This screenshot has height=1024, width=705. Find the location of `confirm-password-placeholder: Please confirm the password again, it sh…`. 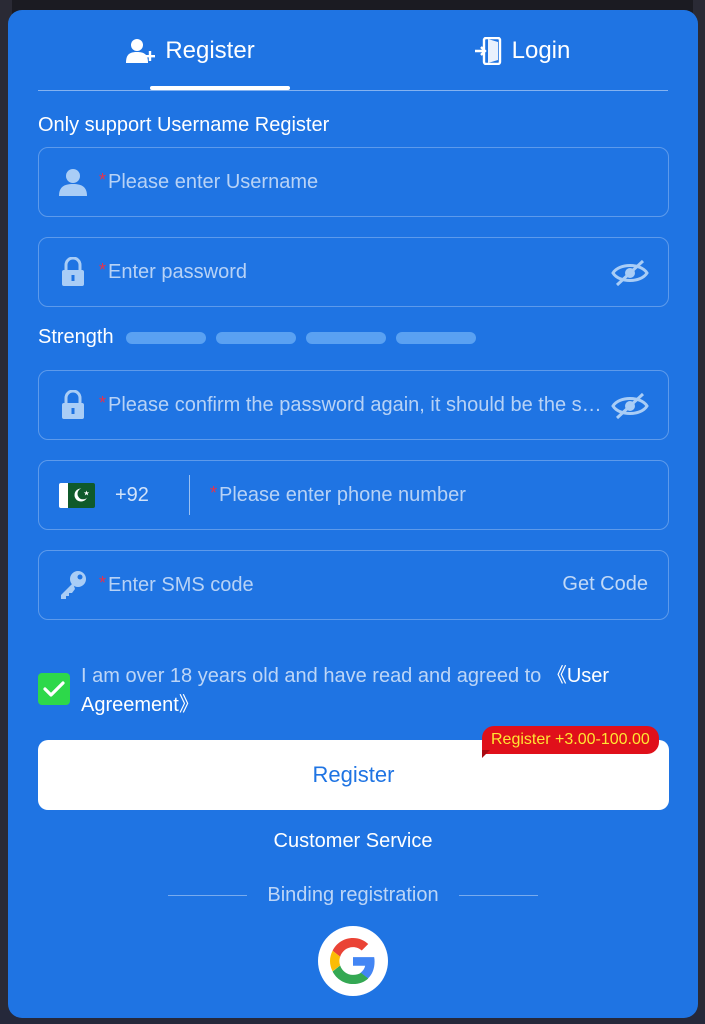

confirm-password-placeholder: Please confirm the password again, it sh… is located at coordinates (355, 404).